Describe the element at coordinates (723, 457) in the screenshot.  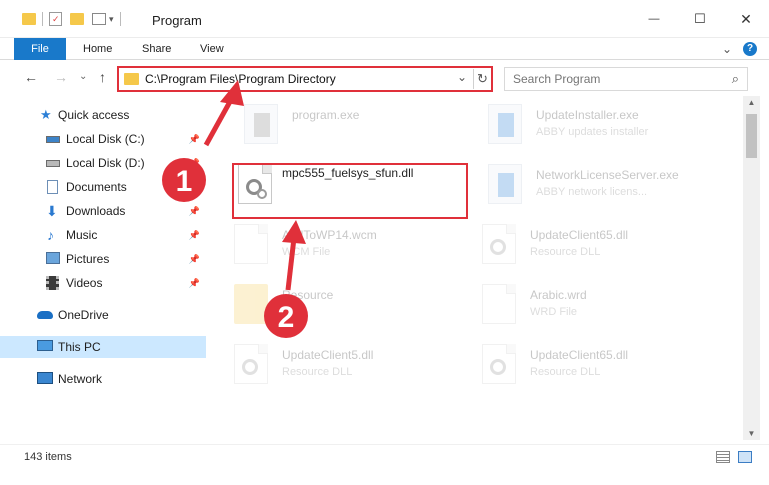
I see `details-view-icon` at that location.